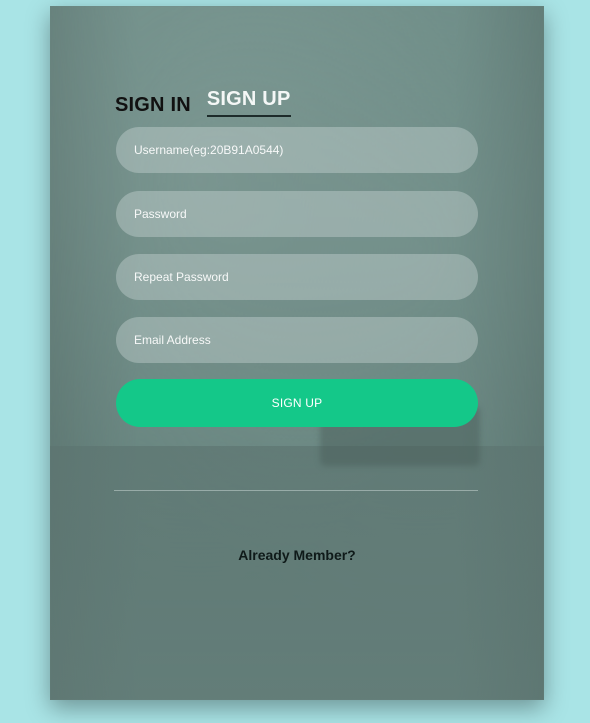  What do you see at coordinates (248, 102) in the screenshot?
I see `tab-sign-up: SIGN UP` at bounding box center [248, 102].